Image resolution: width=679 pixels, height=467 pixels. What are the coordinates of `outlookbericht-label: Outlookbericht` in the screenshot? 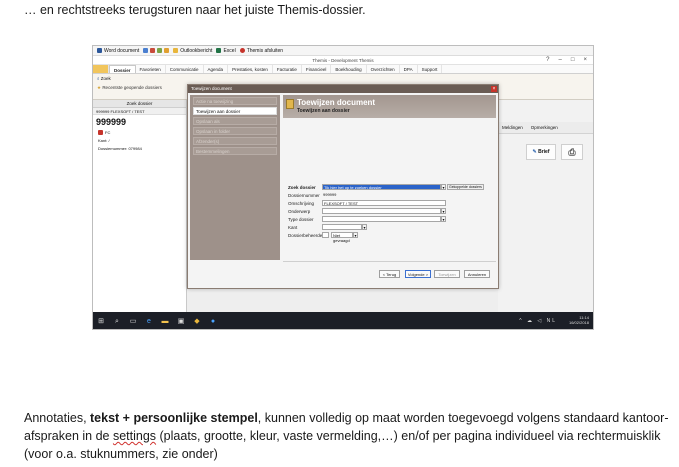 It's located at (196, 50).